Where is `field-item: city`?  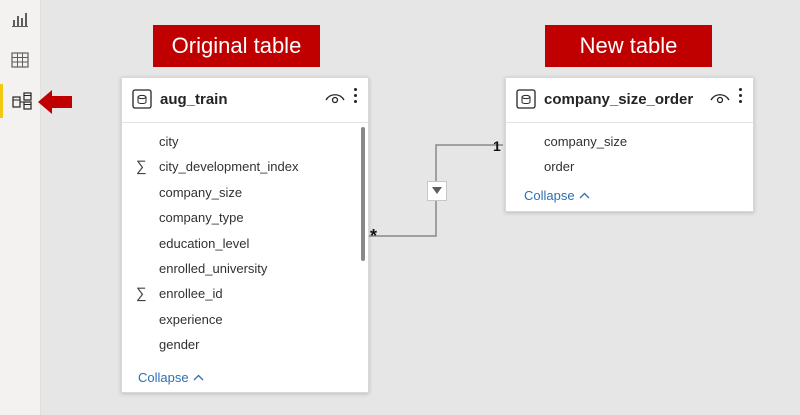 field-item: city is located at coordinates (169, 142).